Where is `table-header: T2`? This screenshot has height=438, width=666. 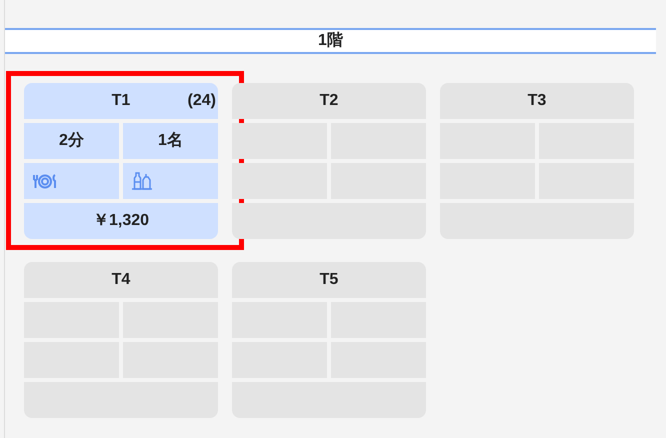 table-header: T2 is located at coordinates (329, 101).